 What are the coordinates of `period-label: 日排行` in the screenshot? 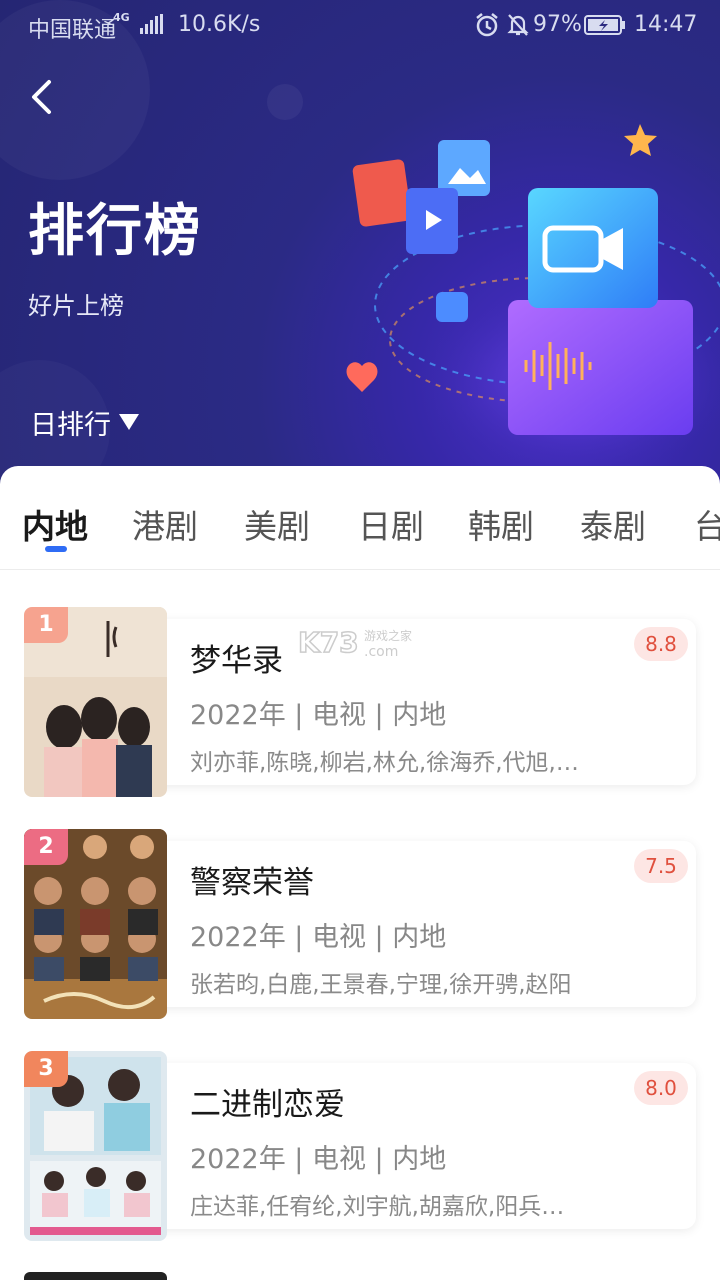 It's located at (70, 425).